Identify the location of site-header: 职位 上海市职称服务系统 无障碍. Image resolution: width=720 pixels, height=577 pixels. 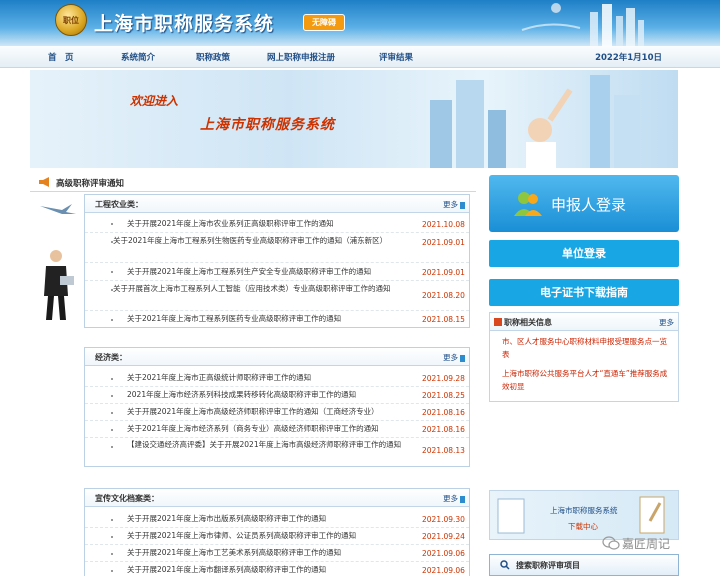
(360, 23).